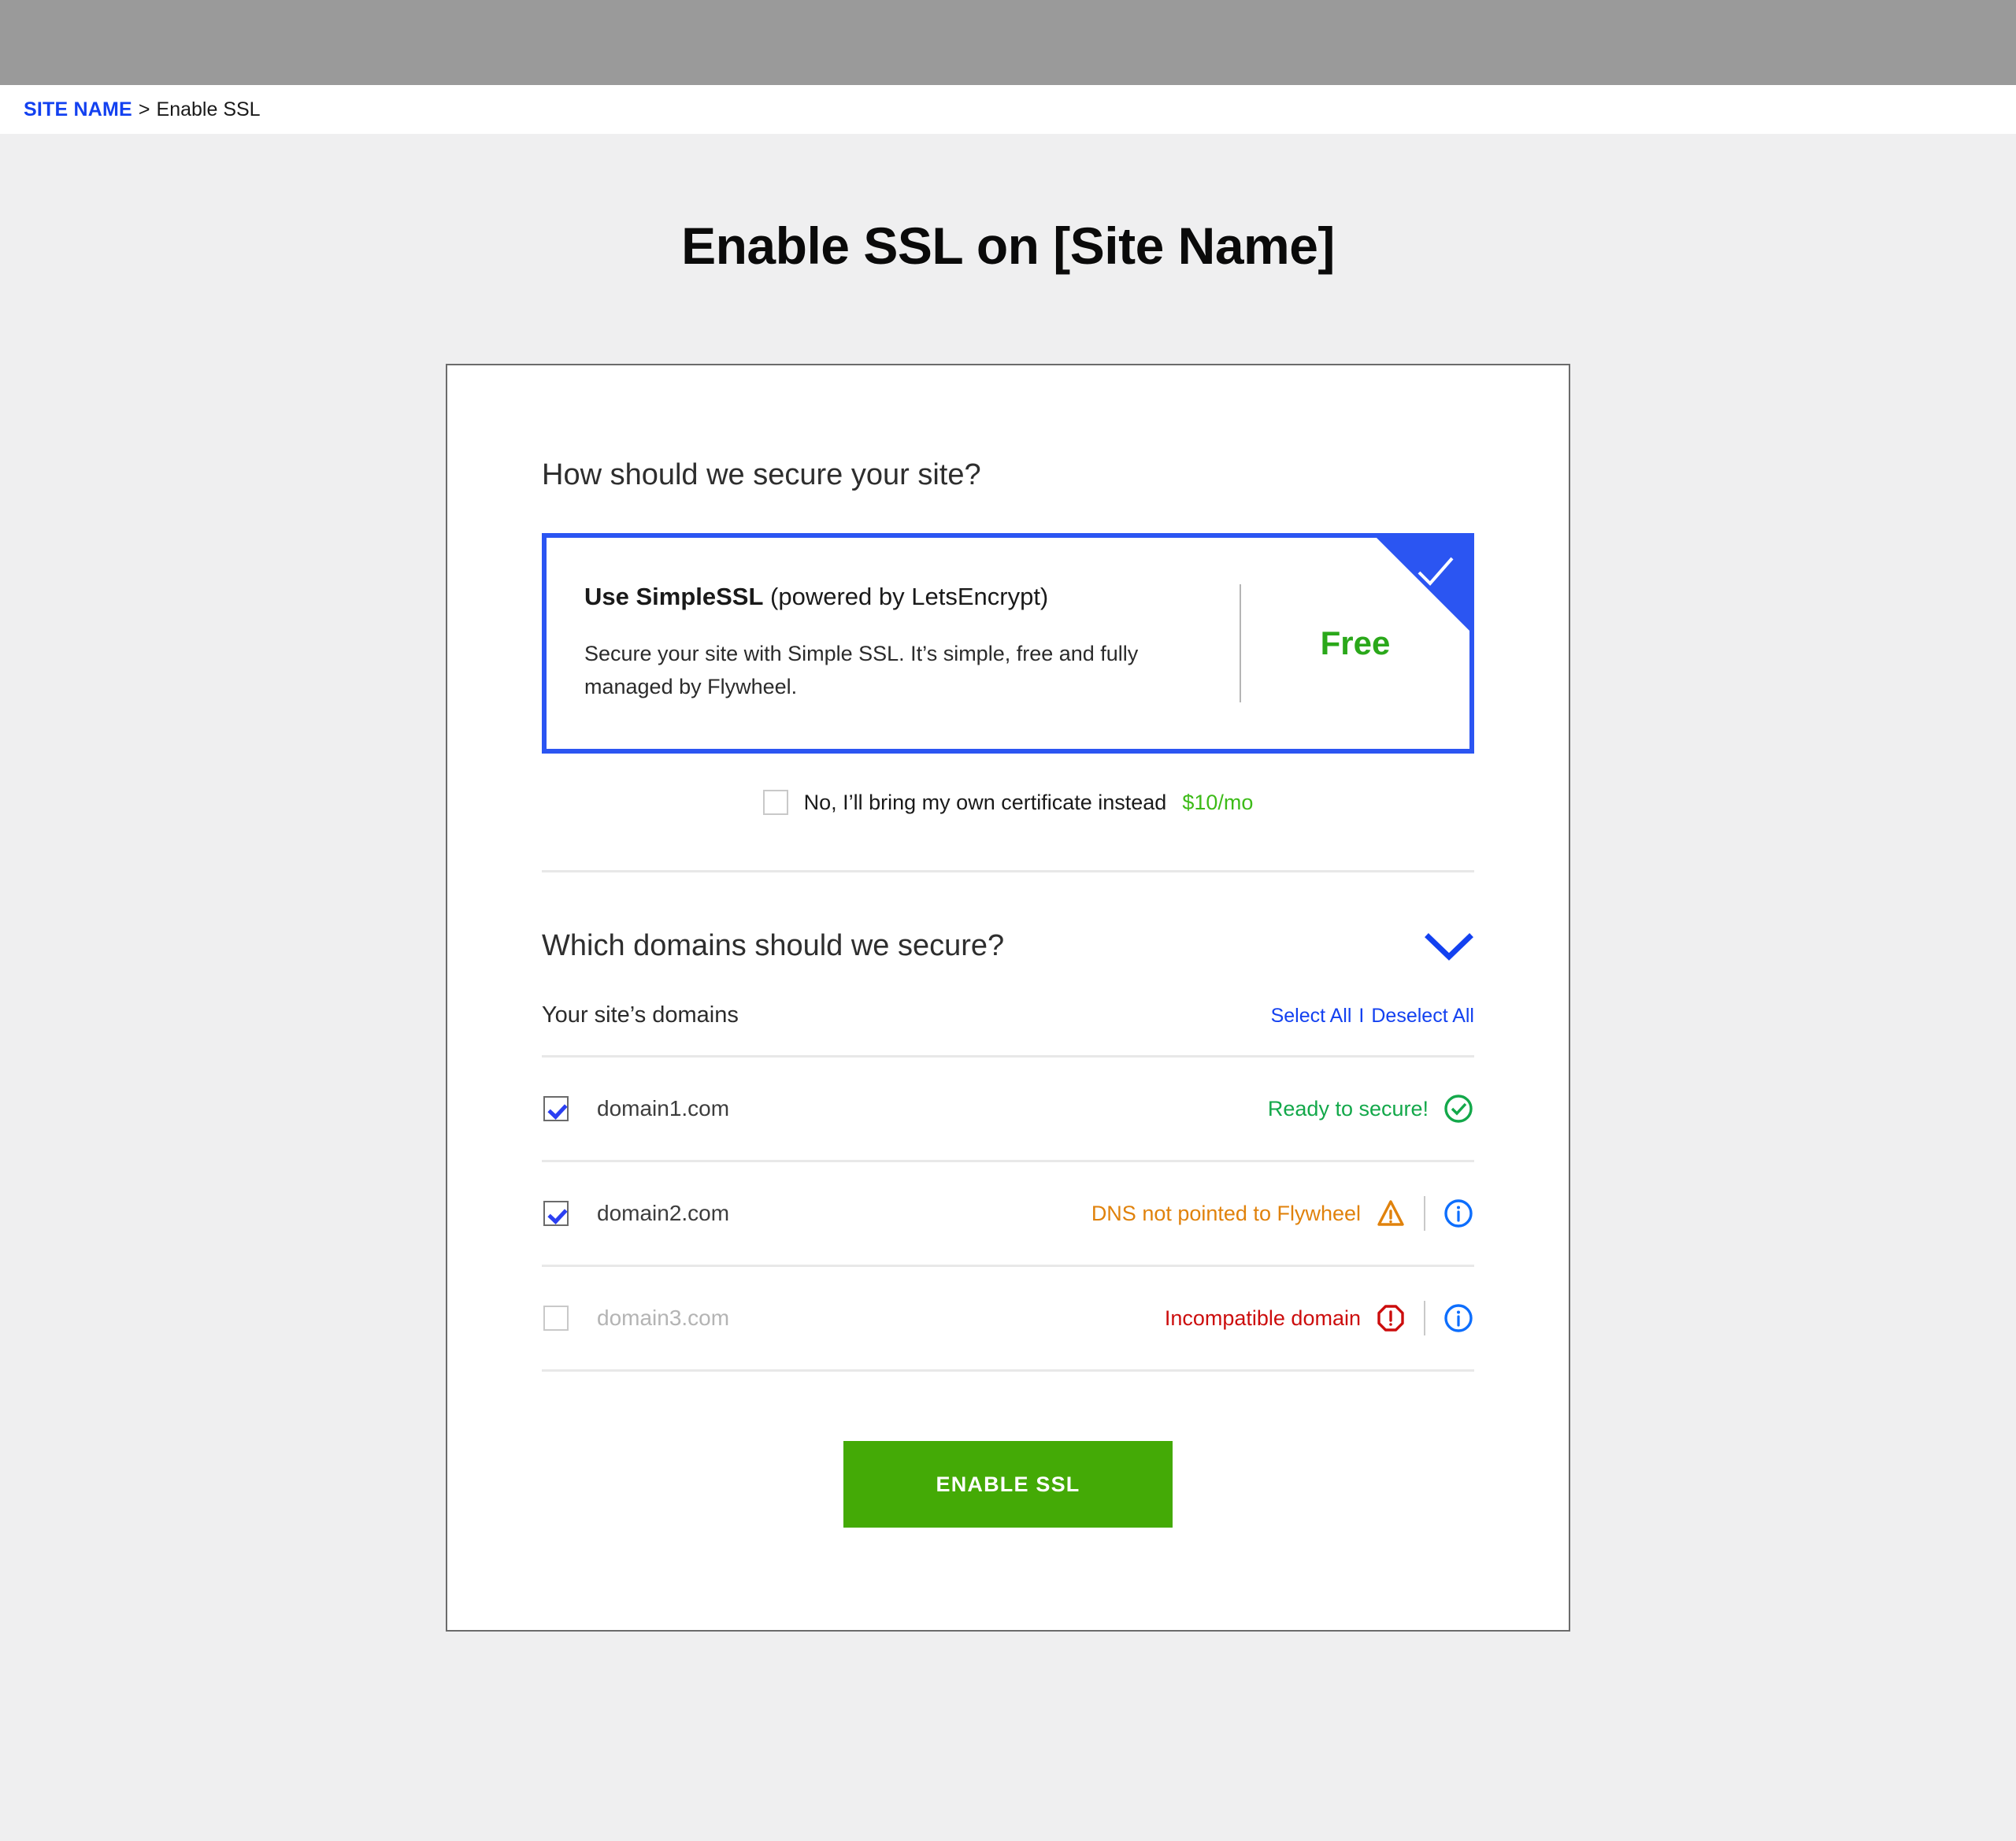 The height and width of the screenshot is (1841, 2016). I want to click on domains-subheading: Your site’s domains, so click(640, 1015).